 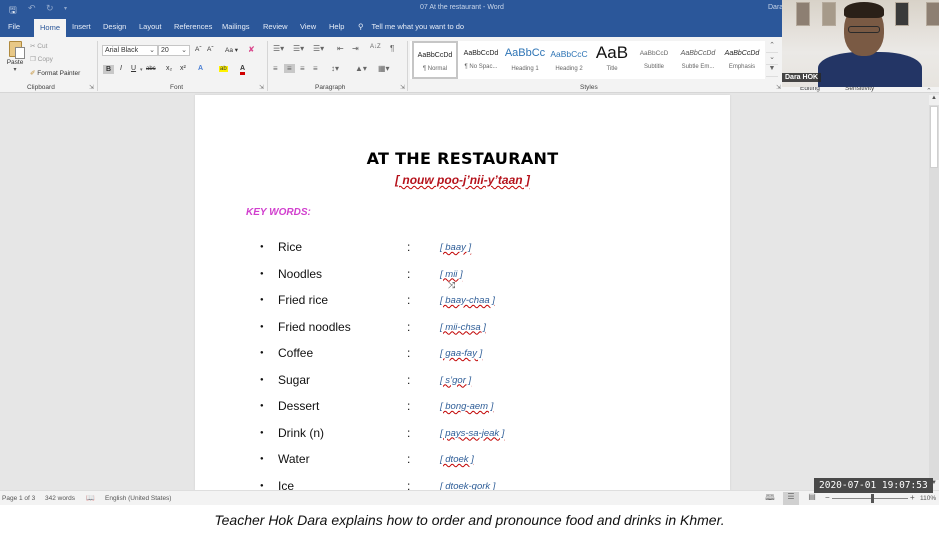 What do you see at coordinates (772, 71) in the screenshot?
I see `gallery-more-icon: ▼` at bounding box center [772, 71].